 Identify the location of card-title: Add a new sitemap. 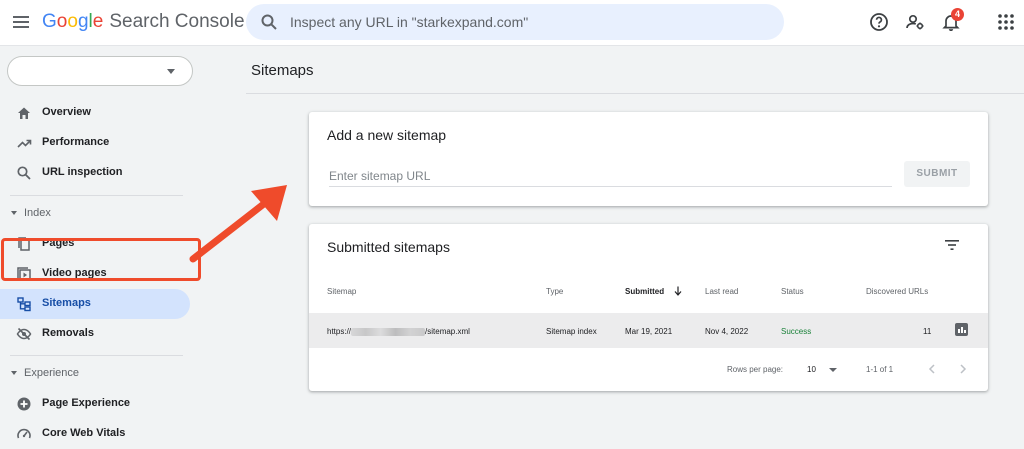
(387, 135).